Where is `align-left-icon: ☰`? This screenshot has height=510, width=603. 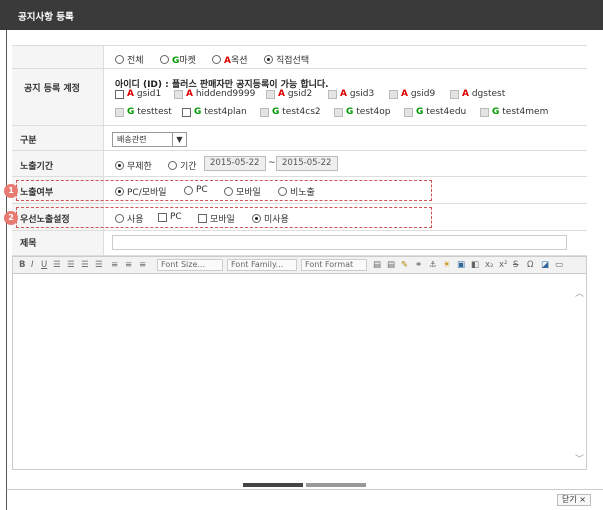
align-left-icon: ☰ is located at coordinates (57, 265).